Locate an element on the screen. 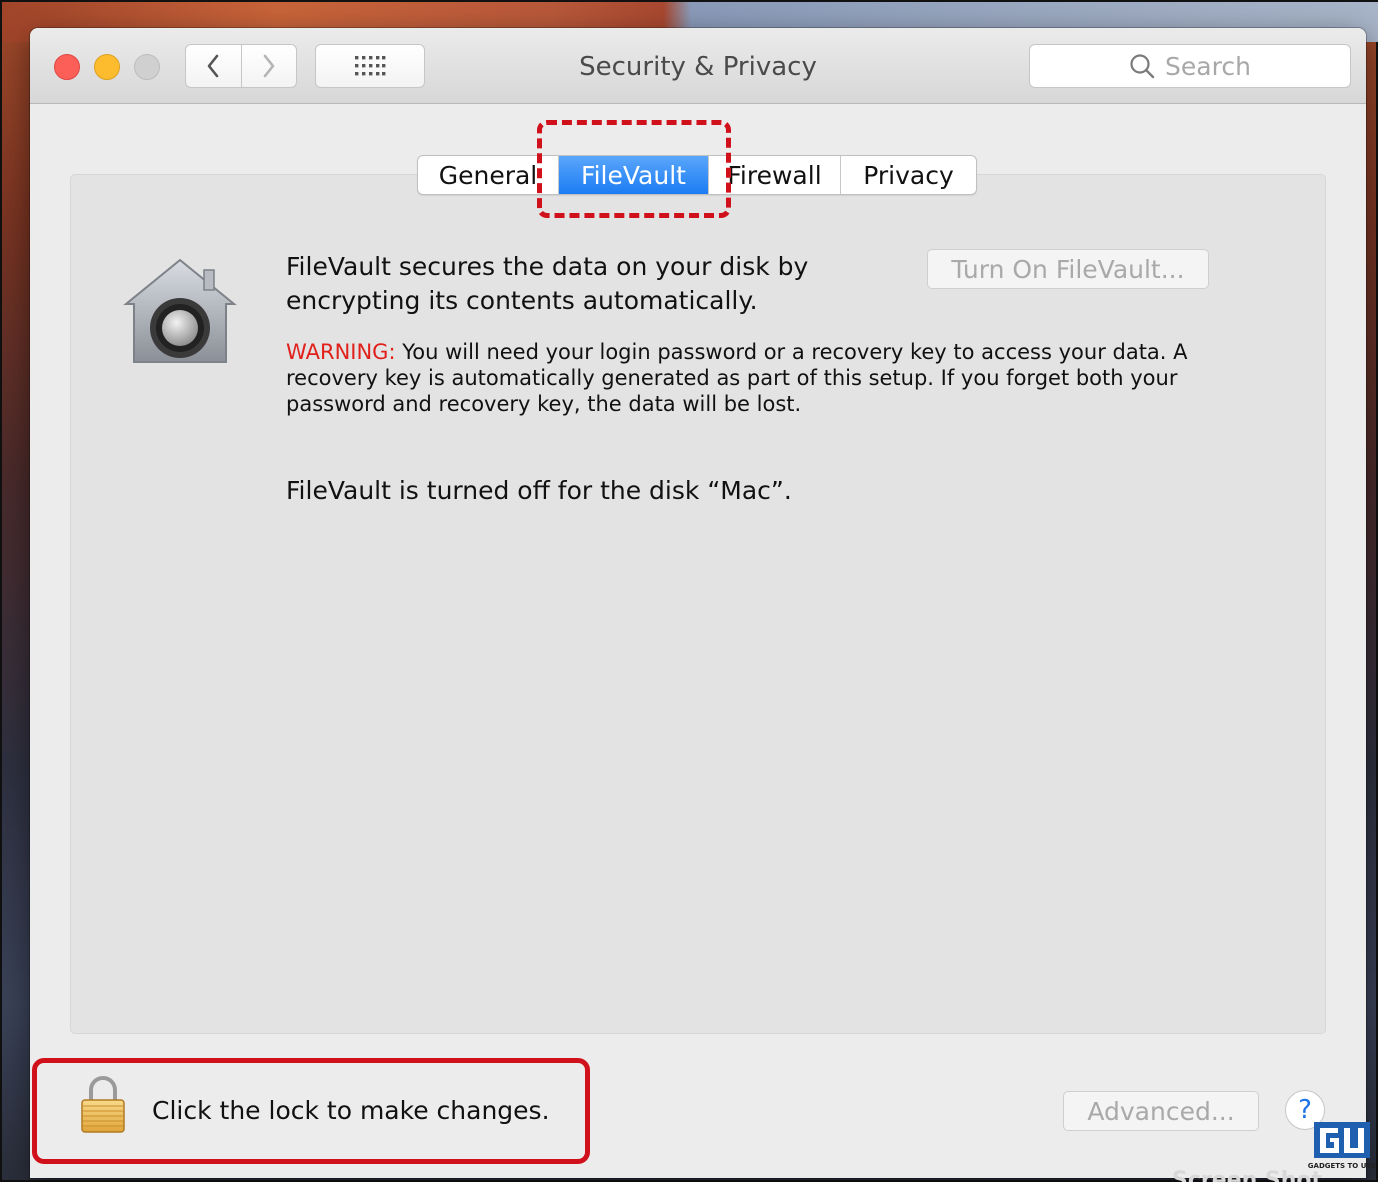 The width and height of the screenshot is (1378, 1182). close-window-button is located at coordinates (67, 67).